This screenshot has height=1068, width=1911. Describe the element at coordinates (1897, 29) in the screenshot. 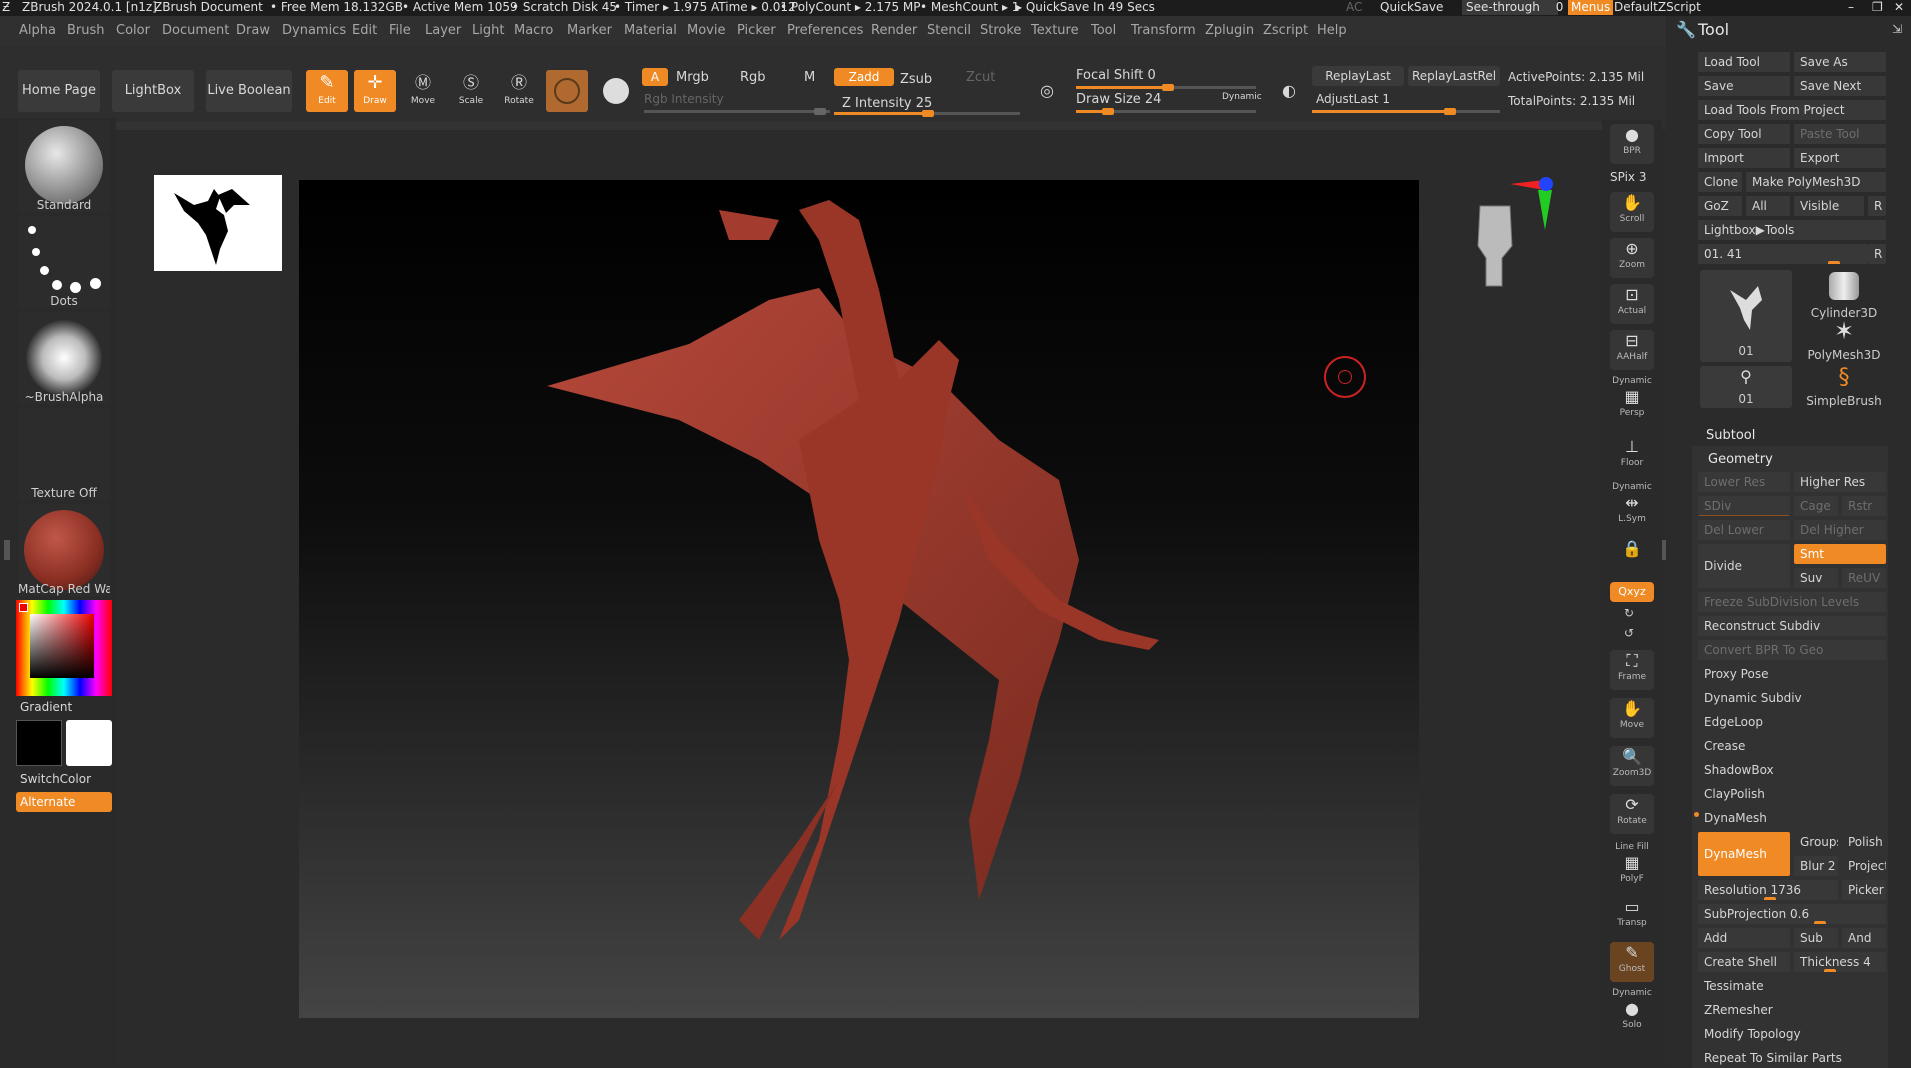

I see `dock-icon: ⇲` at that location.